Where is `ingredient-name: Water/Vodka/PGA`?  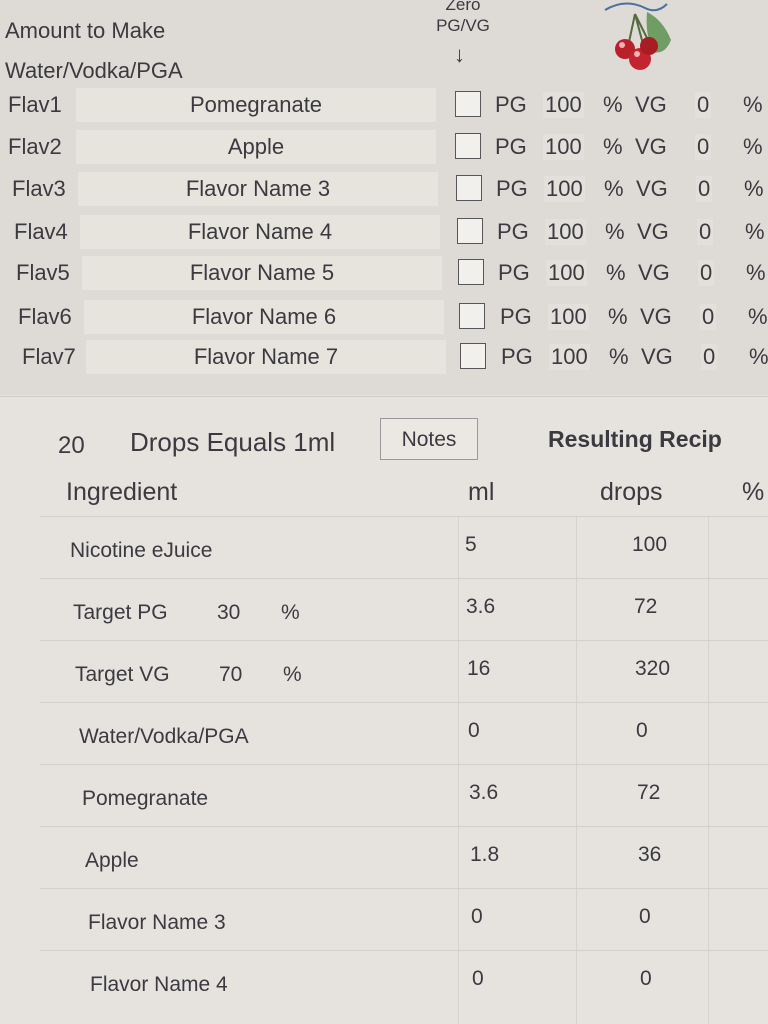
ingredient-name: Water/Vodka/PGA is located at coordinates (164, 736).